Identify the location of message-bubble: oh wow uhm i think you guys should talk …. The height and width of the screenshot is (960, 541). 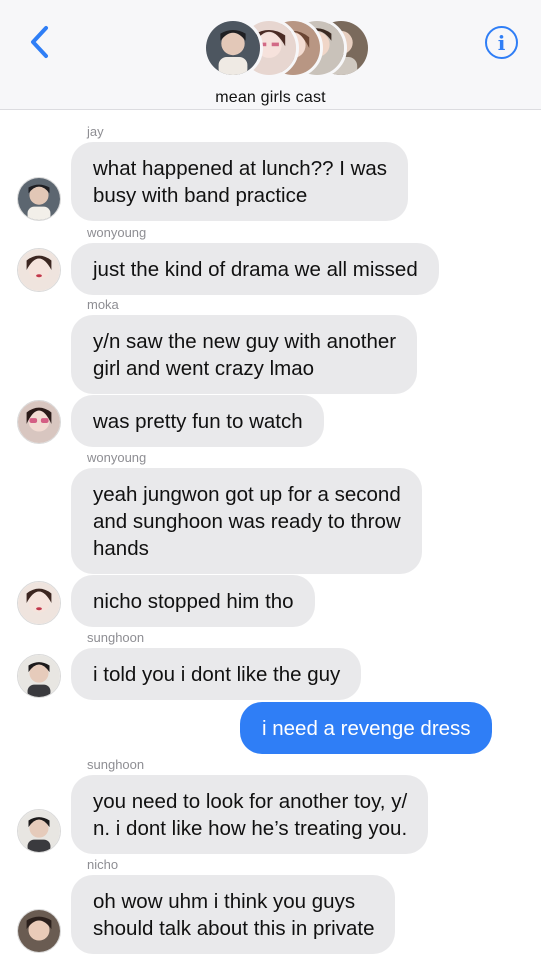
(233, 914).